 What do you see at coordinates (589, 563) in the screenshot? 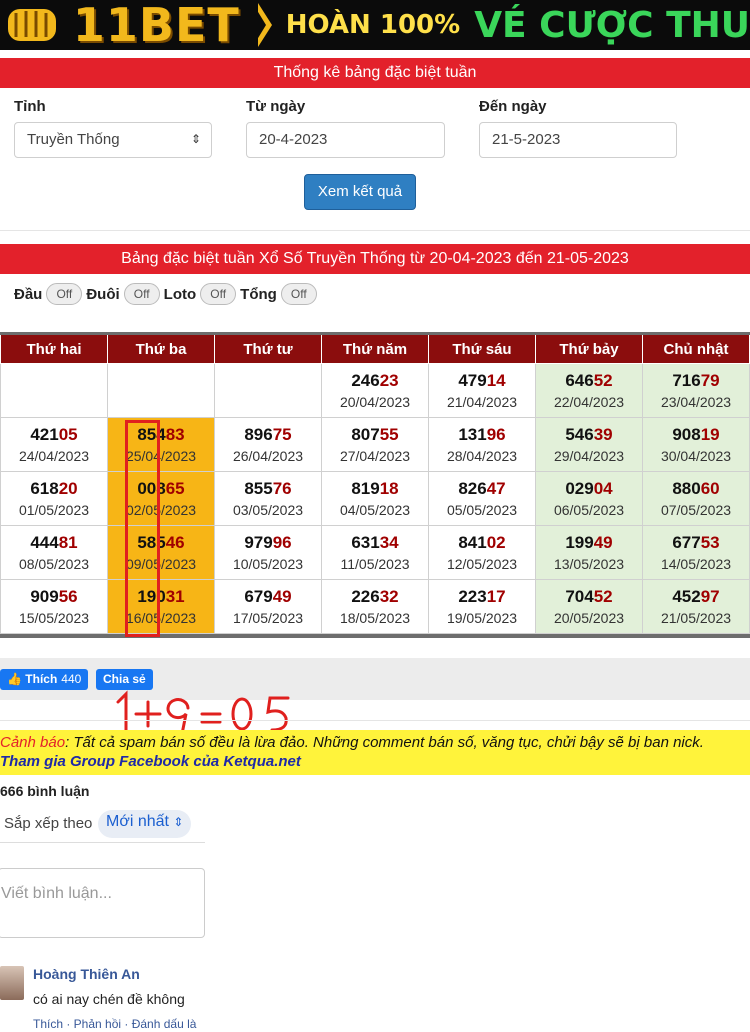
I see `draw-date: 13/05/2023` at bounding box center [589, 563].